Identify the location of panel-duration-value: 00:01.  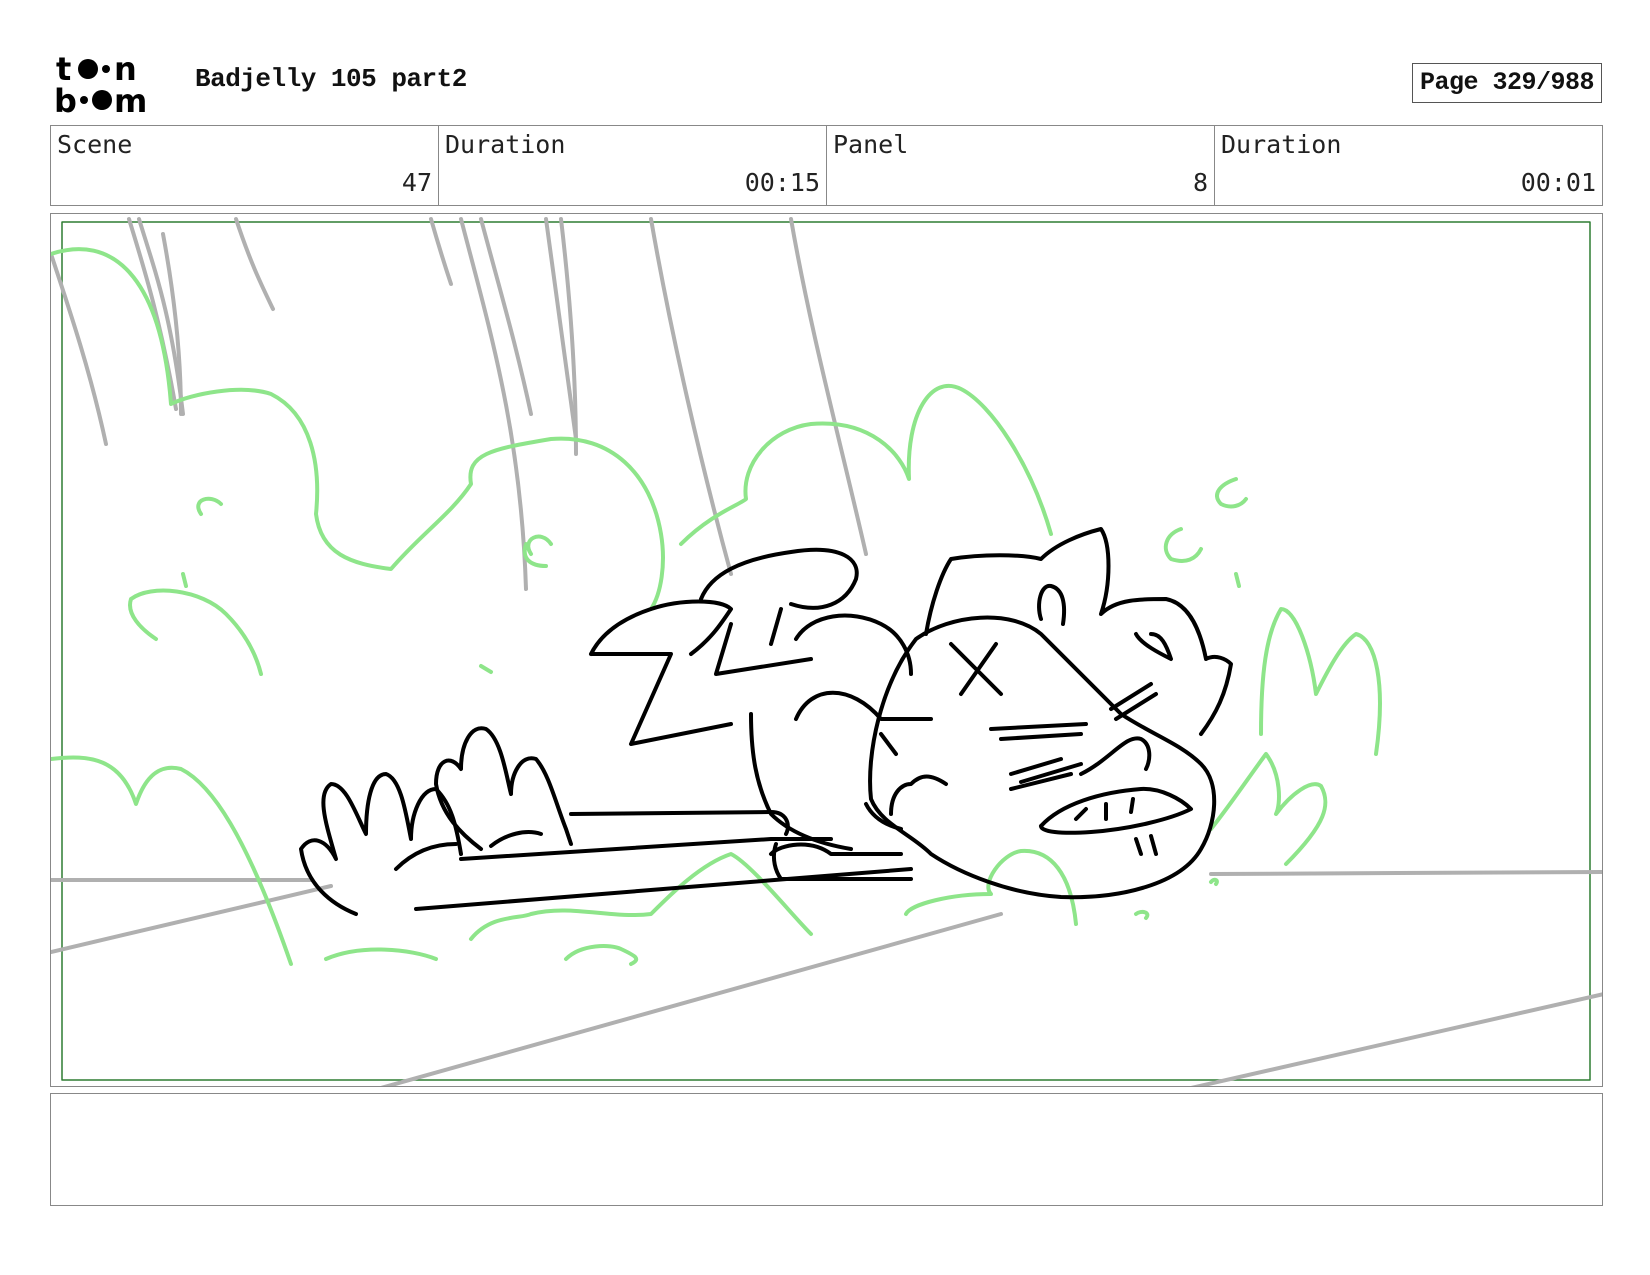
(1558, 182).